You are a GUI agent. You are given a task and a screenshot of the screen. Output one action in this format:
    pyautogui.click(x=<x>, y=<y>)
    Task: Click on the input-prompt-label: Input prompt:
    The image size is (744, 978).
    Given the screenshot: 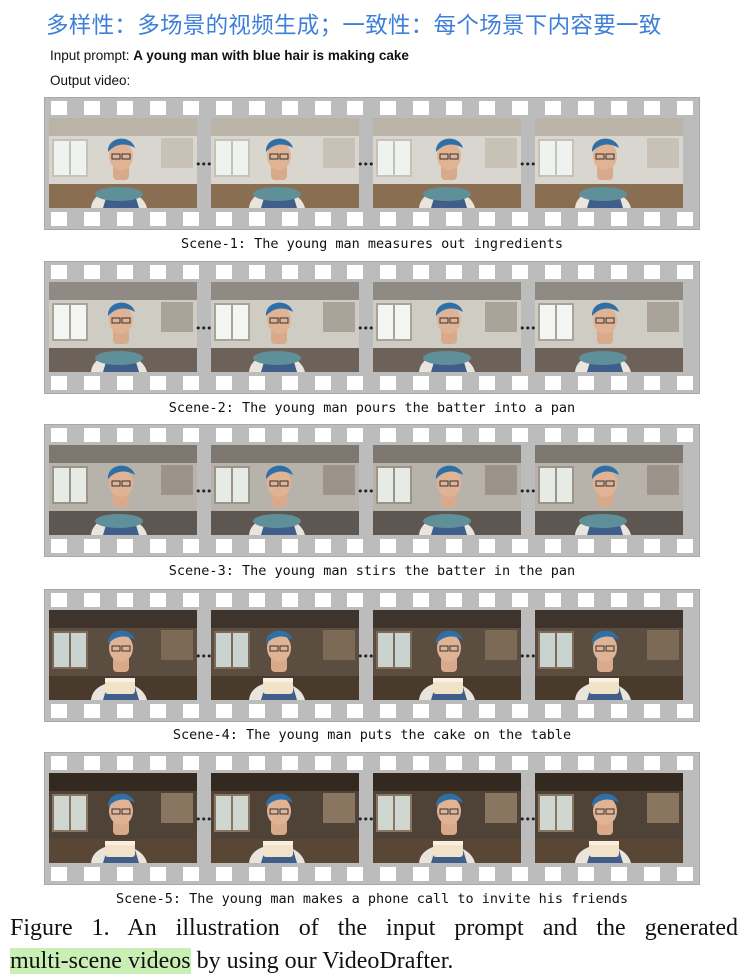 What is the action you would take?
    pyautogui.click(x=92, y=55)
    